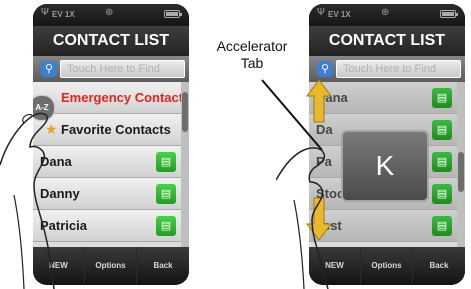 This screenshot has width=471, height=289. I want to click on callout-leader-line, so click(292, 115).